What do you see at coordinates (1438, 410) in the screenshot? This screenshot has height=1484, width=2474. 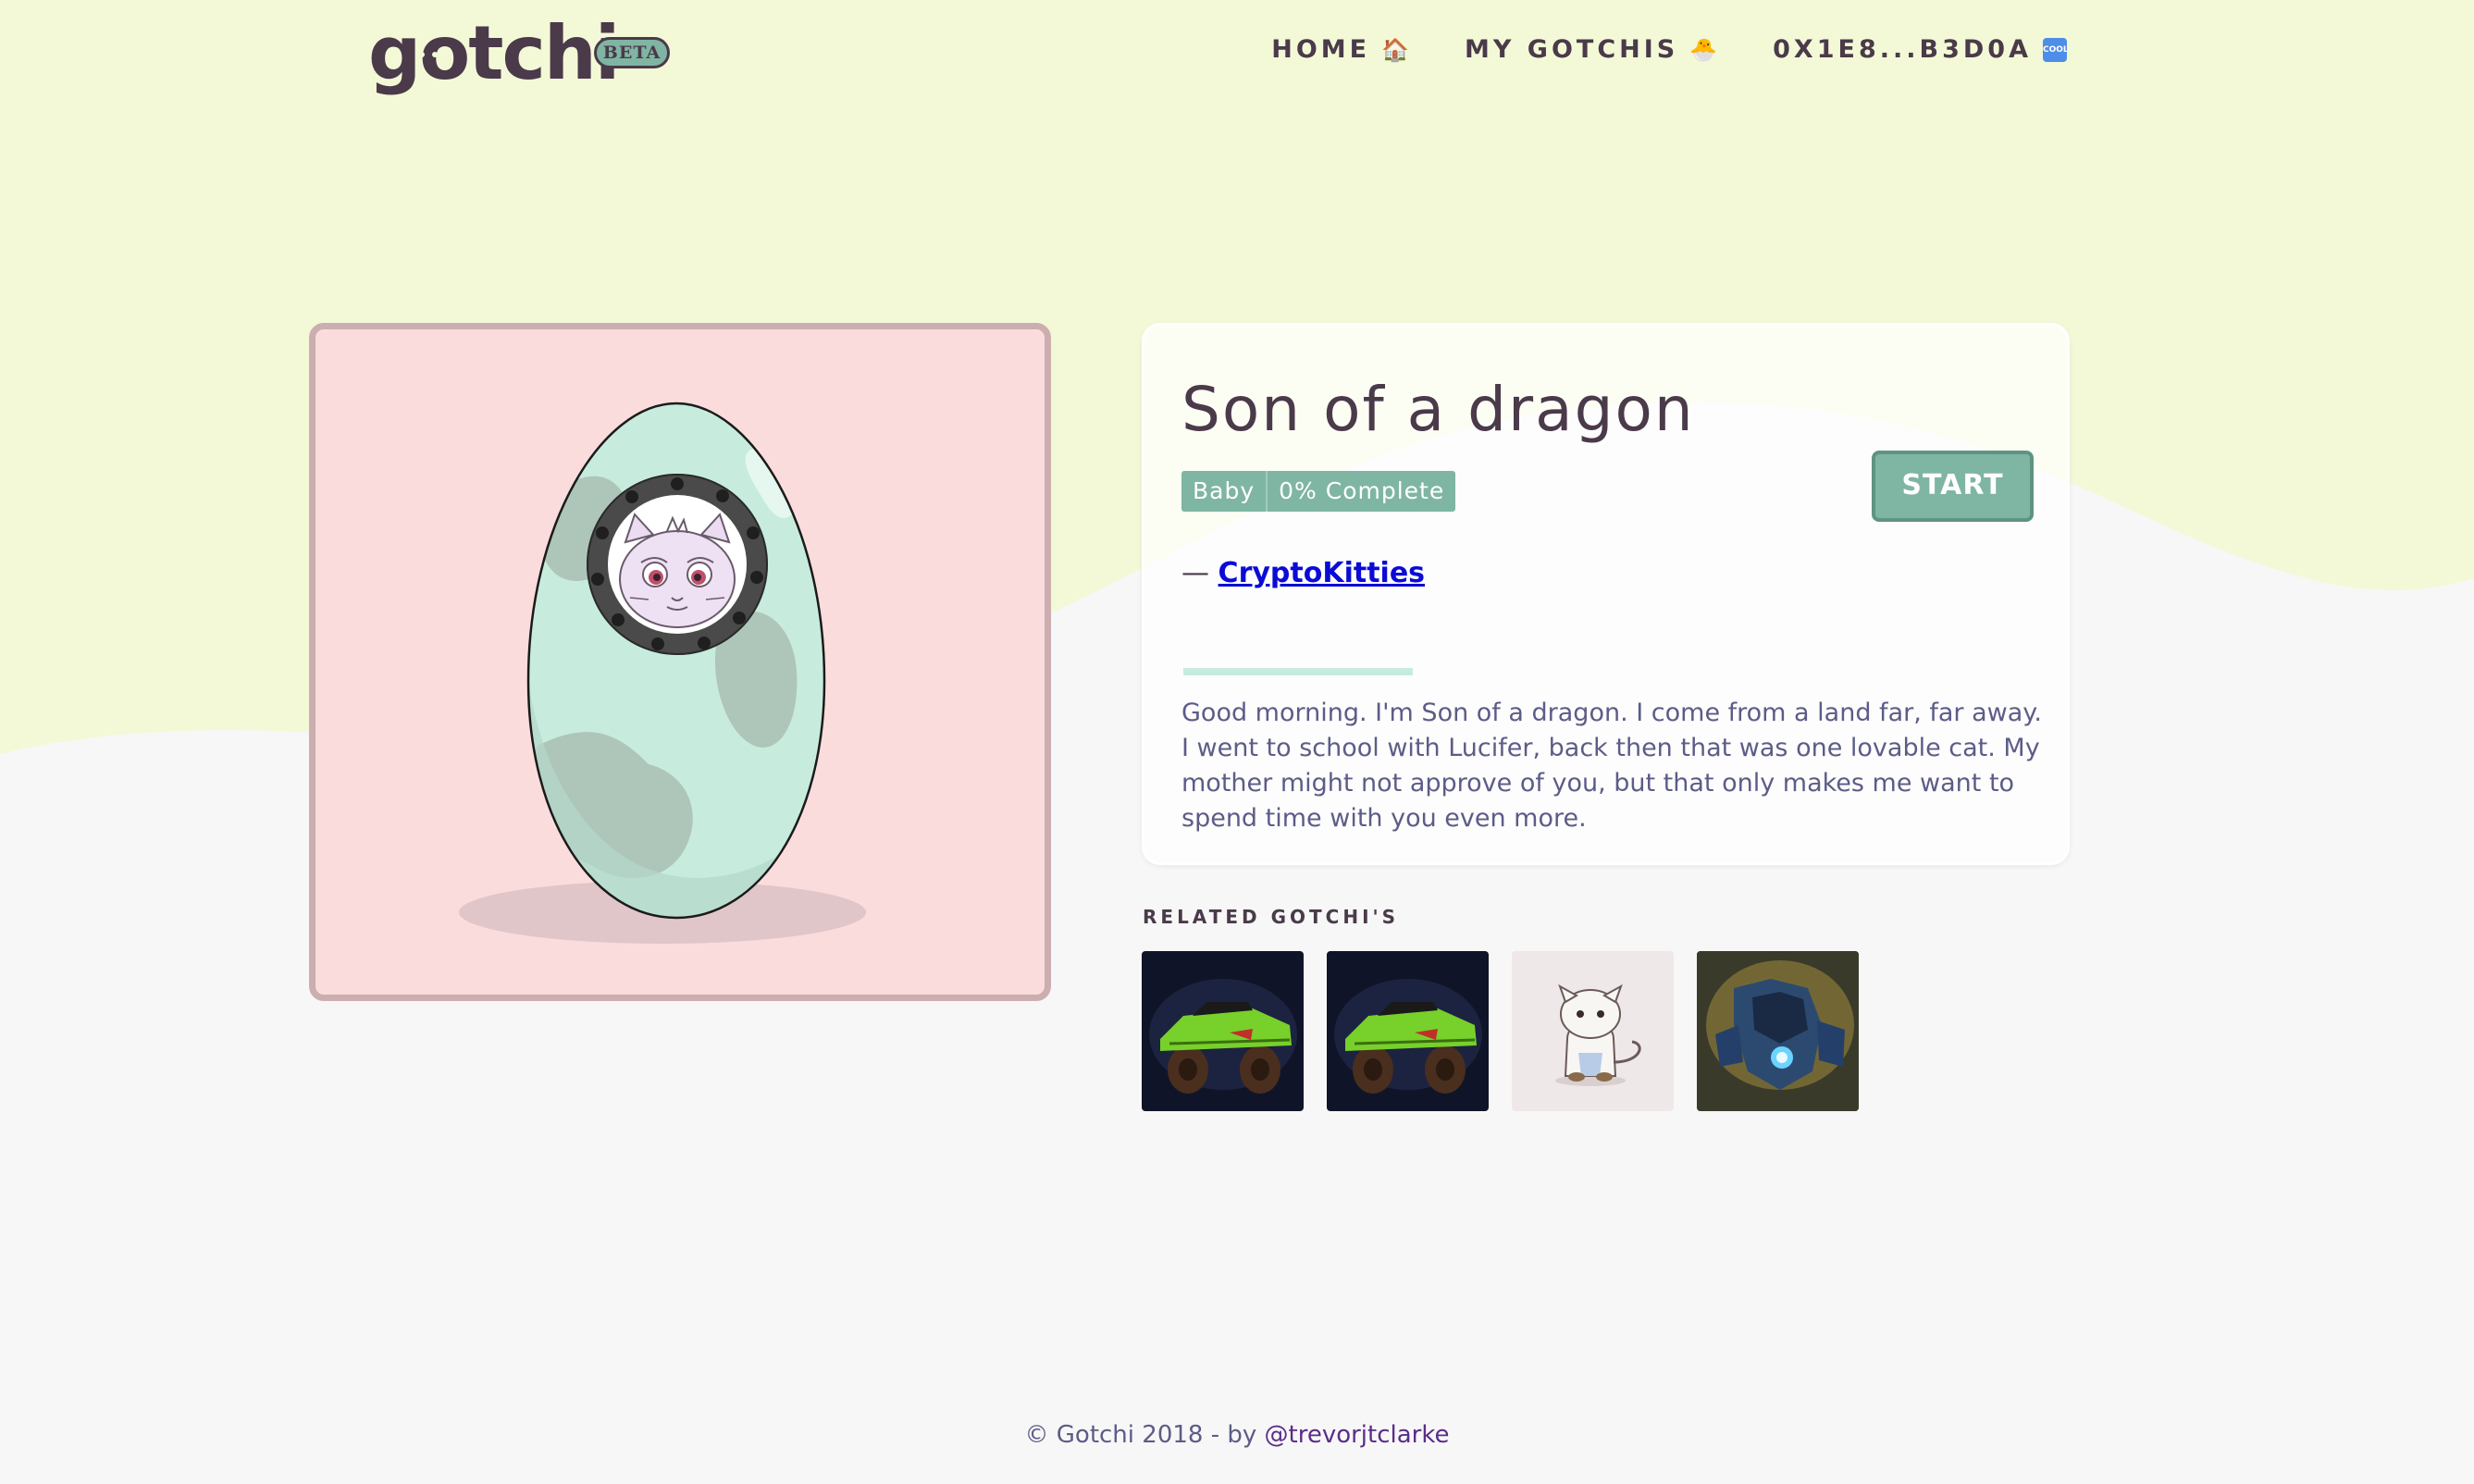 I see `gotchi-name-title: Son of a dragon` at bounding box center [1438, 410].